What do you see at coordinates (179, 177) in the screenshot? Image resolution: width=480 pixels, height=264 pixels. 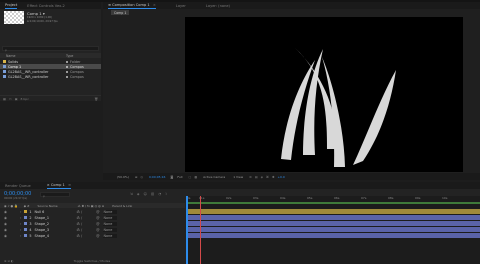 I see `resolution-dropdown: Full` at bounding box center [179, 177].